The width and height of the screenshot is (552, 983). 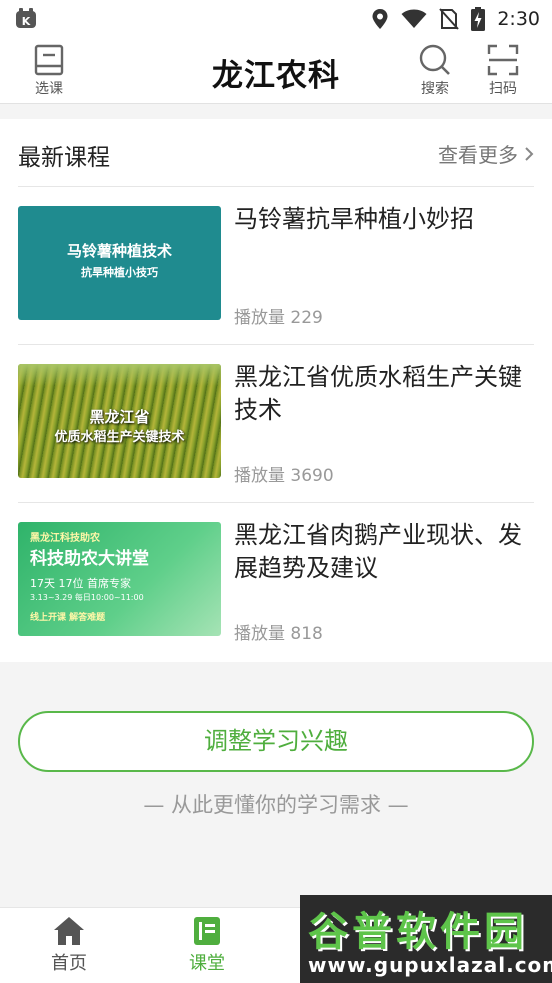 I want to click on watermark-text: 谷普软件园, so click(x=418, y=932).